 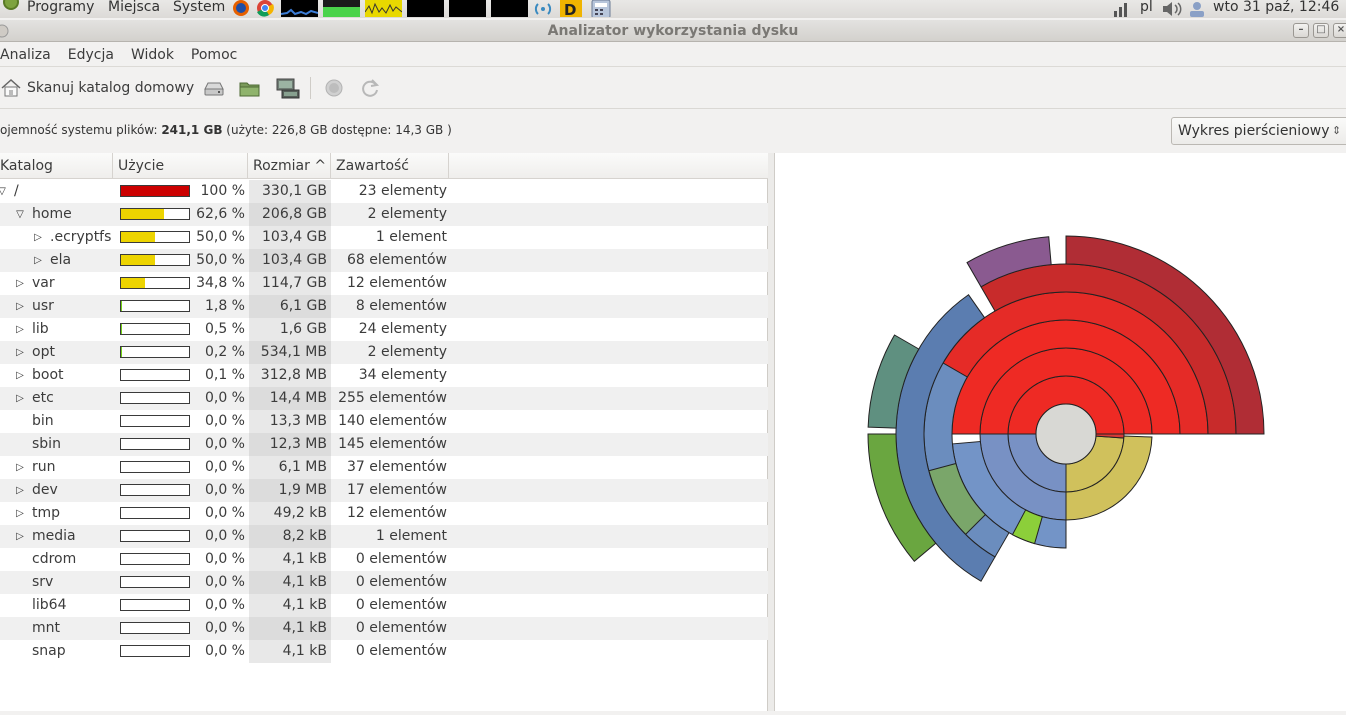 I want to click on chevron-updown-icon: ⇕, so click(x=1336, y=131).